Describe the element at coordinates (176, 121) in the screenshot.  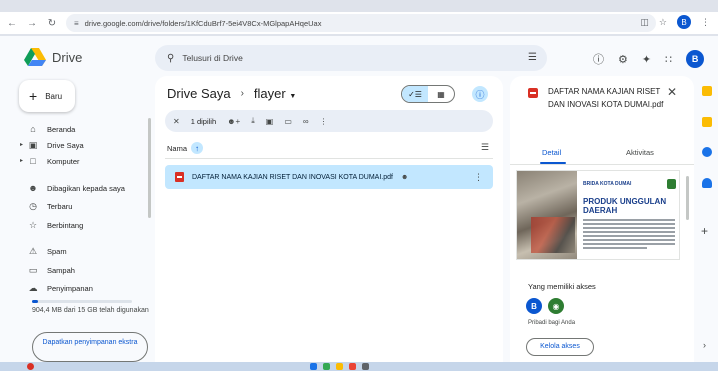
I see `clear-selection-icon: ✕` at that location.